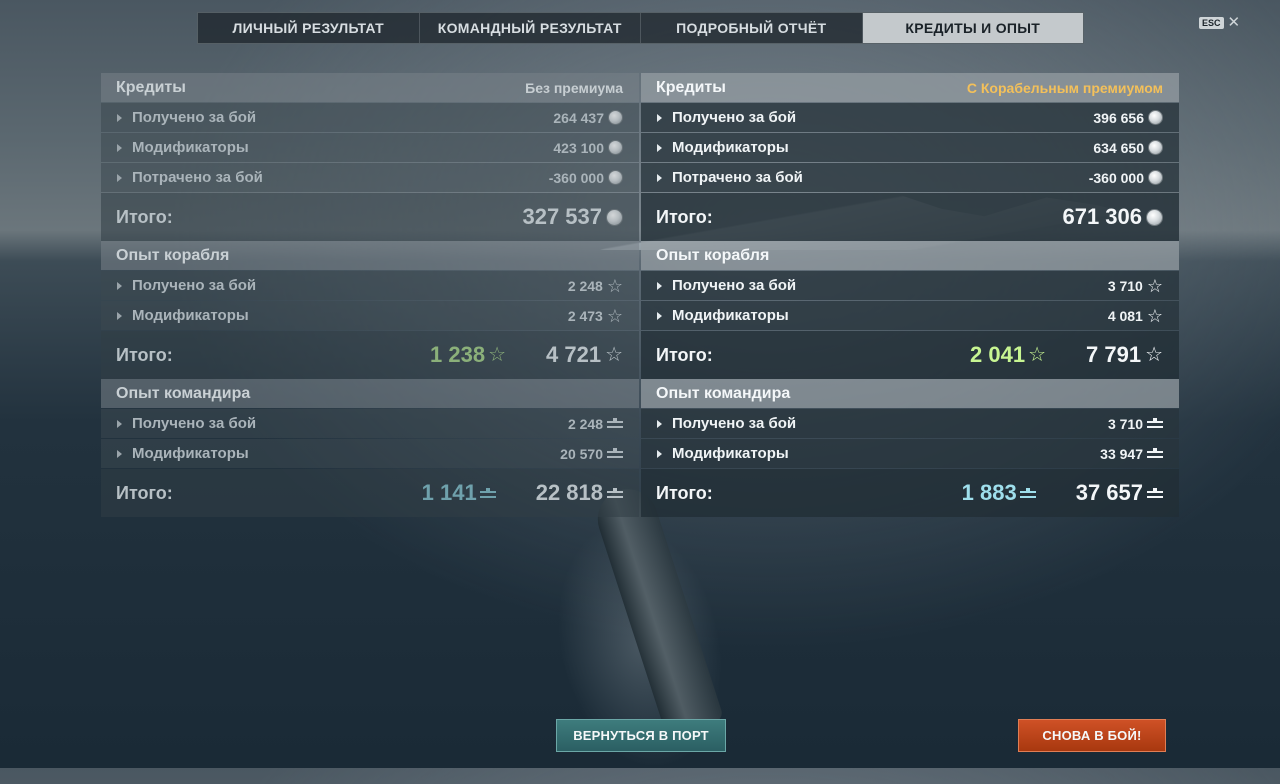  I want to click on credits-row-modifiers: Модификаторы 634 650, so click(910, 147).